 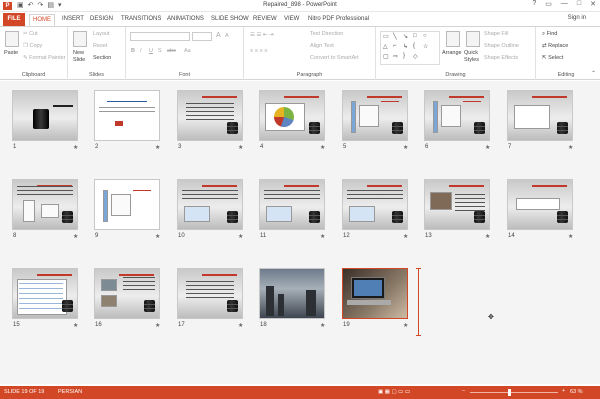 What do you see at coordinates (326, 34) in the screenshot?
I see `text-direction-button: Text Direction` at bounding box center [326, 34].